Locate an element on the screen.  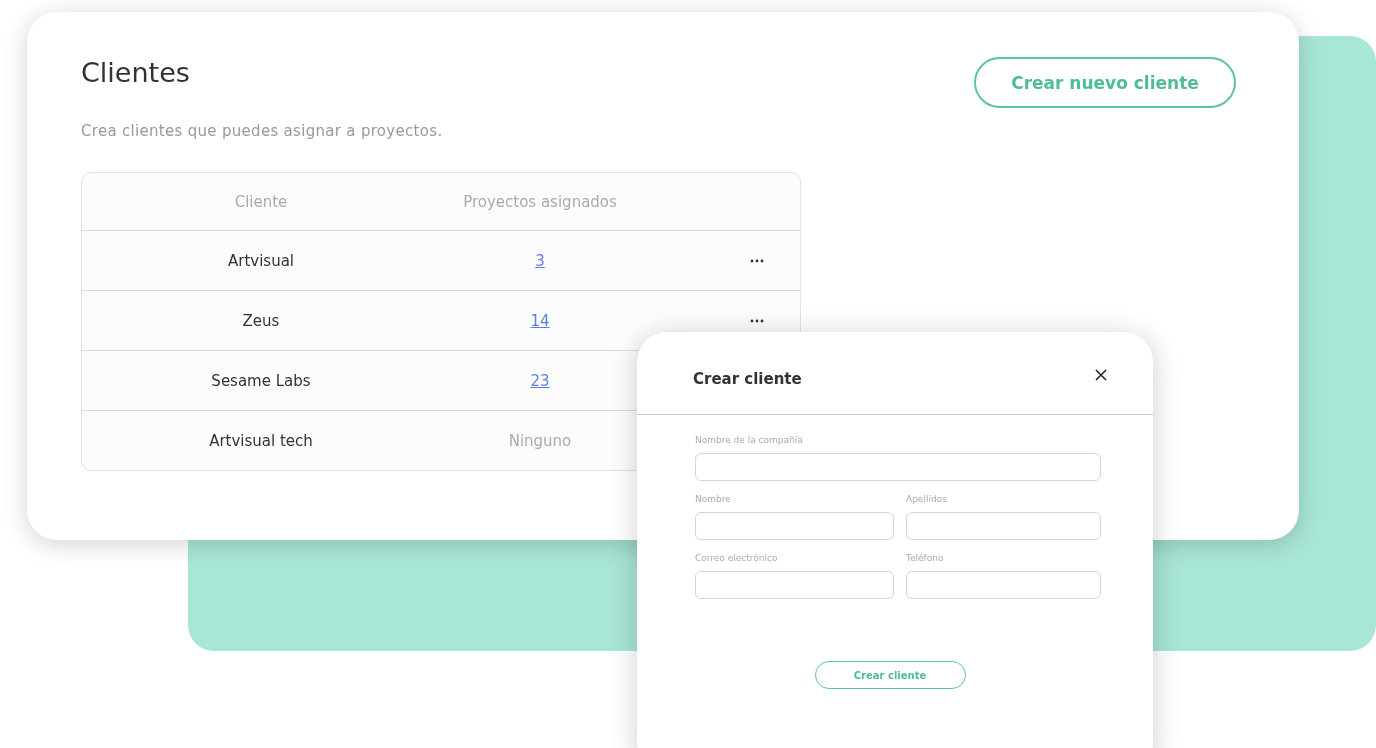
field-label: Nombre is located at coordinates (713, 499).